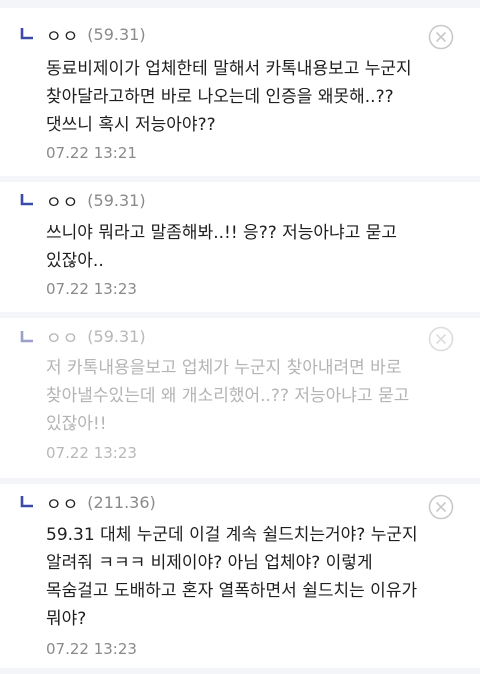 This screenshot has width=480, height=674. Describe the element at coordinates (91, 153) in the screenshot. I see `comment-time: 07.22 13:21` at that location.